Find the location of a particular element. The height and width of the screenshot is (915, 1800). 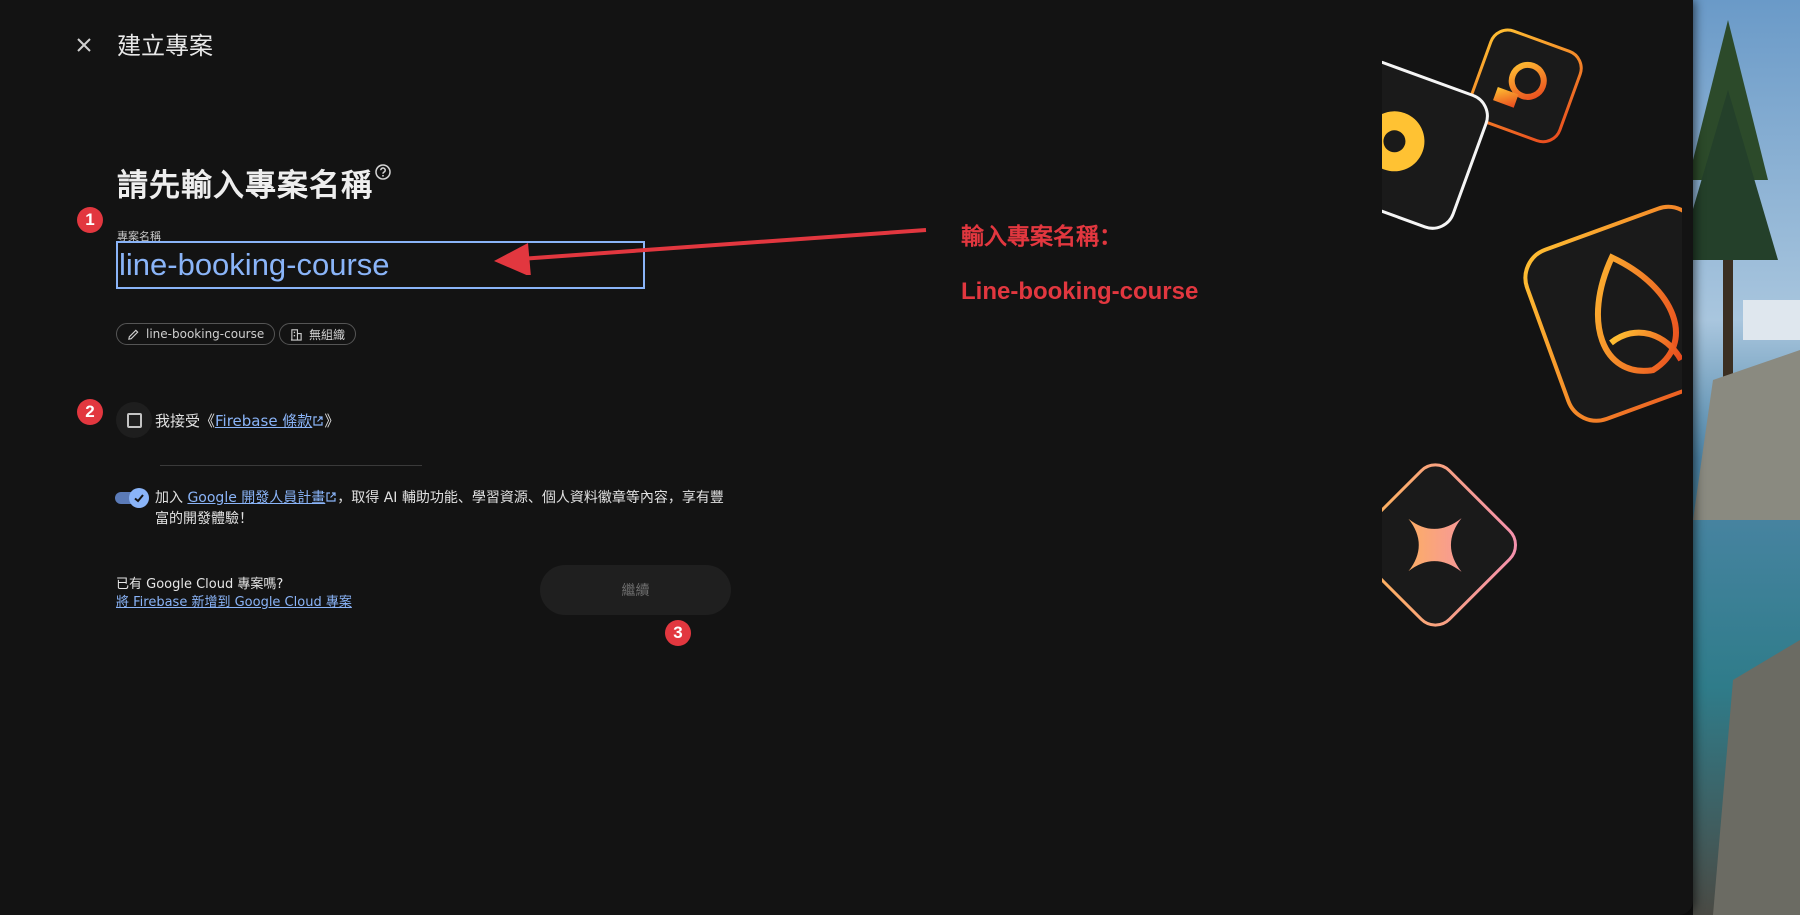

project-id-text: line-booking-course is located at coordinates (205, 334).